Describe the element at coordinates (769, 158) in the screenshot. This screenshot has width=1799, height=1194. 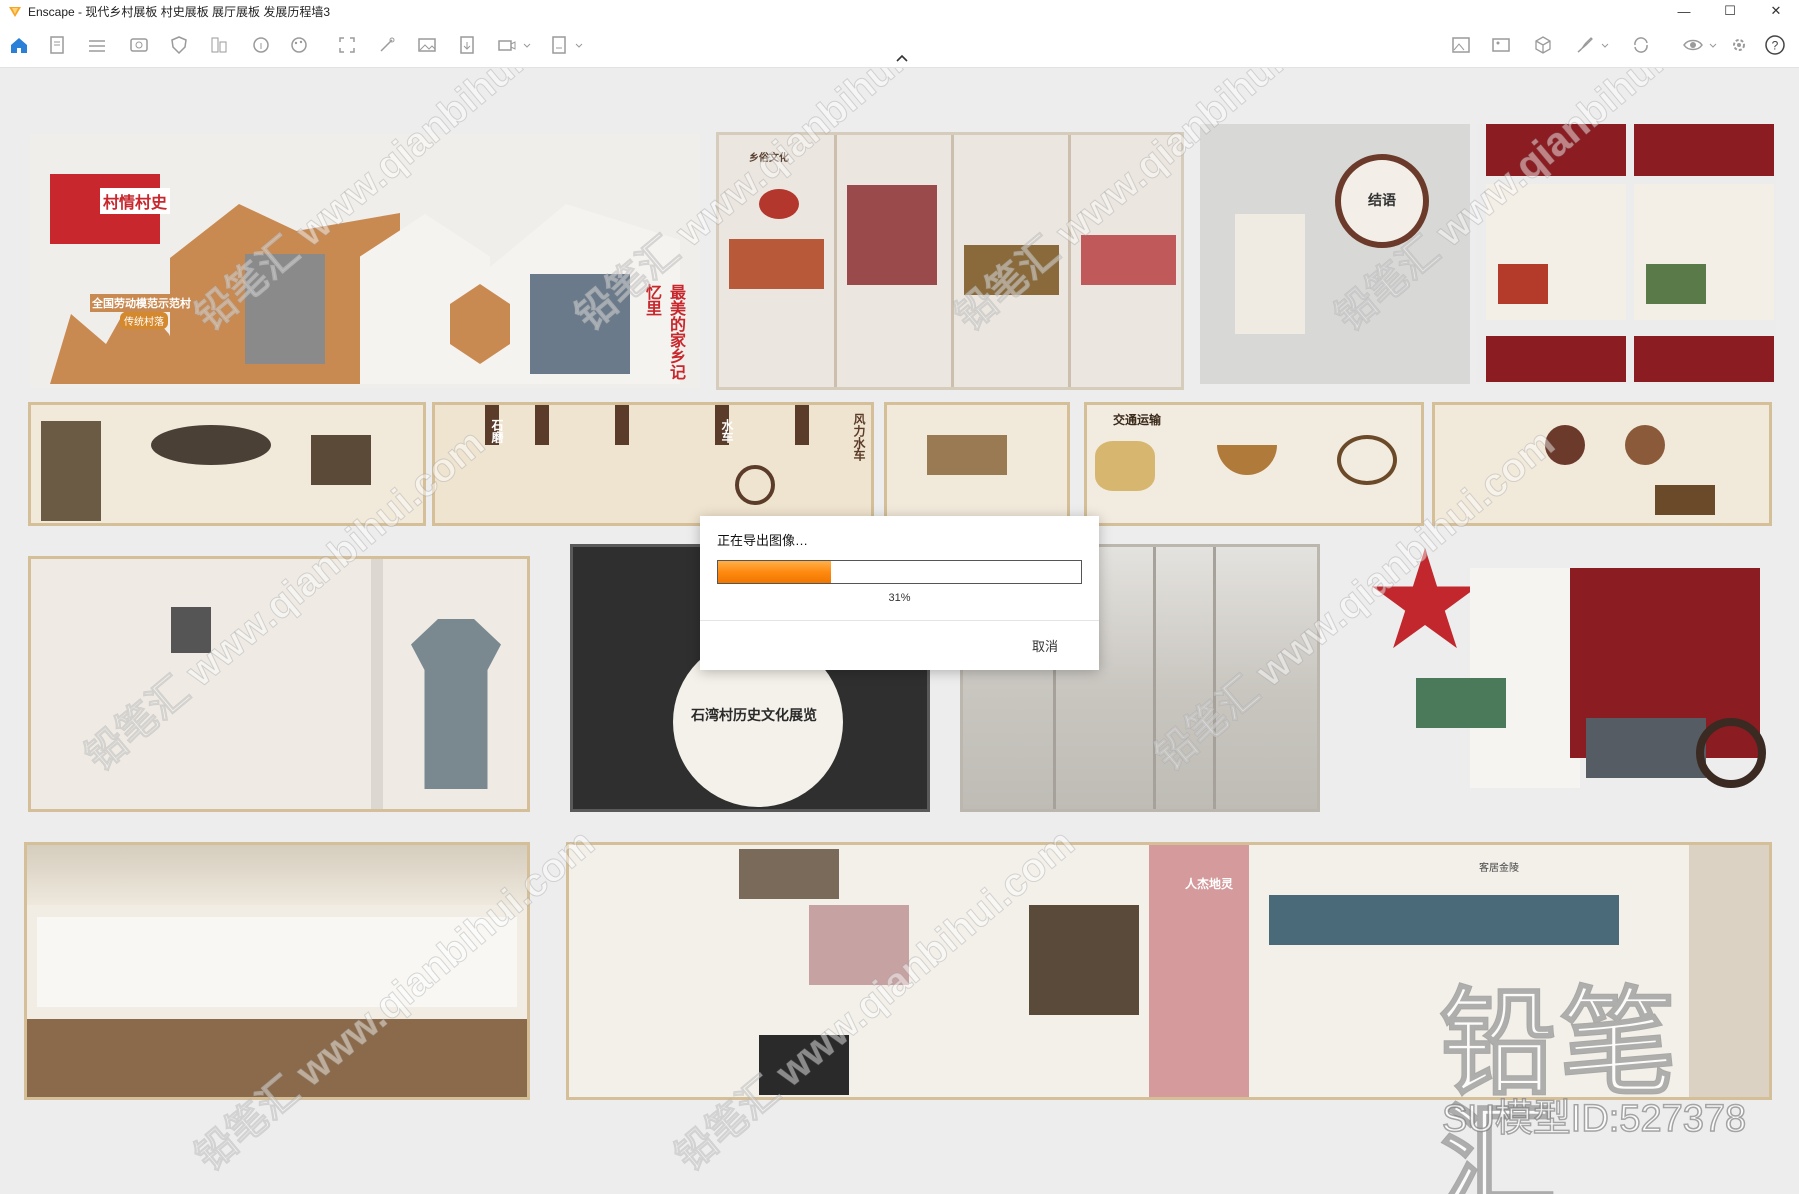
I see `folk-culture-label: 乡俗文化` at that location.